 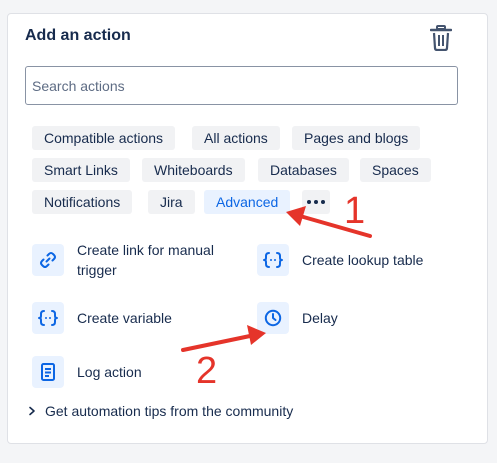 I want to click on action-label: Create link for manual trigger, so click(x=145, y=260).